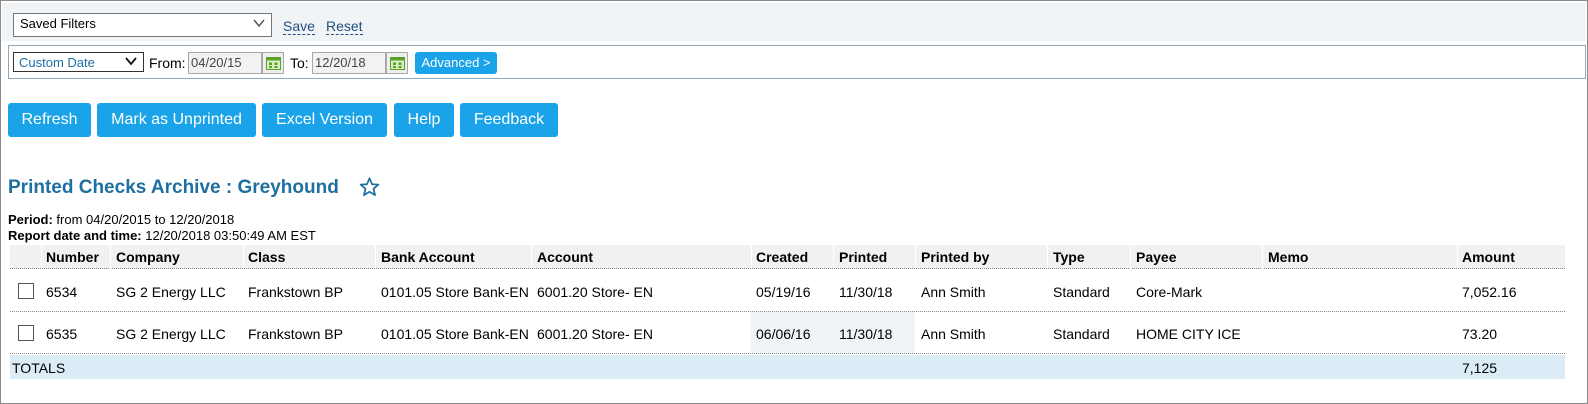 The image size is (1588, 404). What do you see at coordinates (782, 257) in the screenshot?
I see `col-header-created: Created` at bounding box center [782, 257].